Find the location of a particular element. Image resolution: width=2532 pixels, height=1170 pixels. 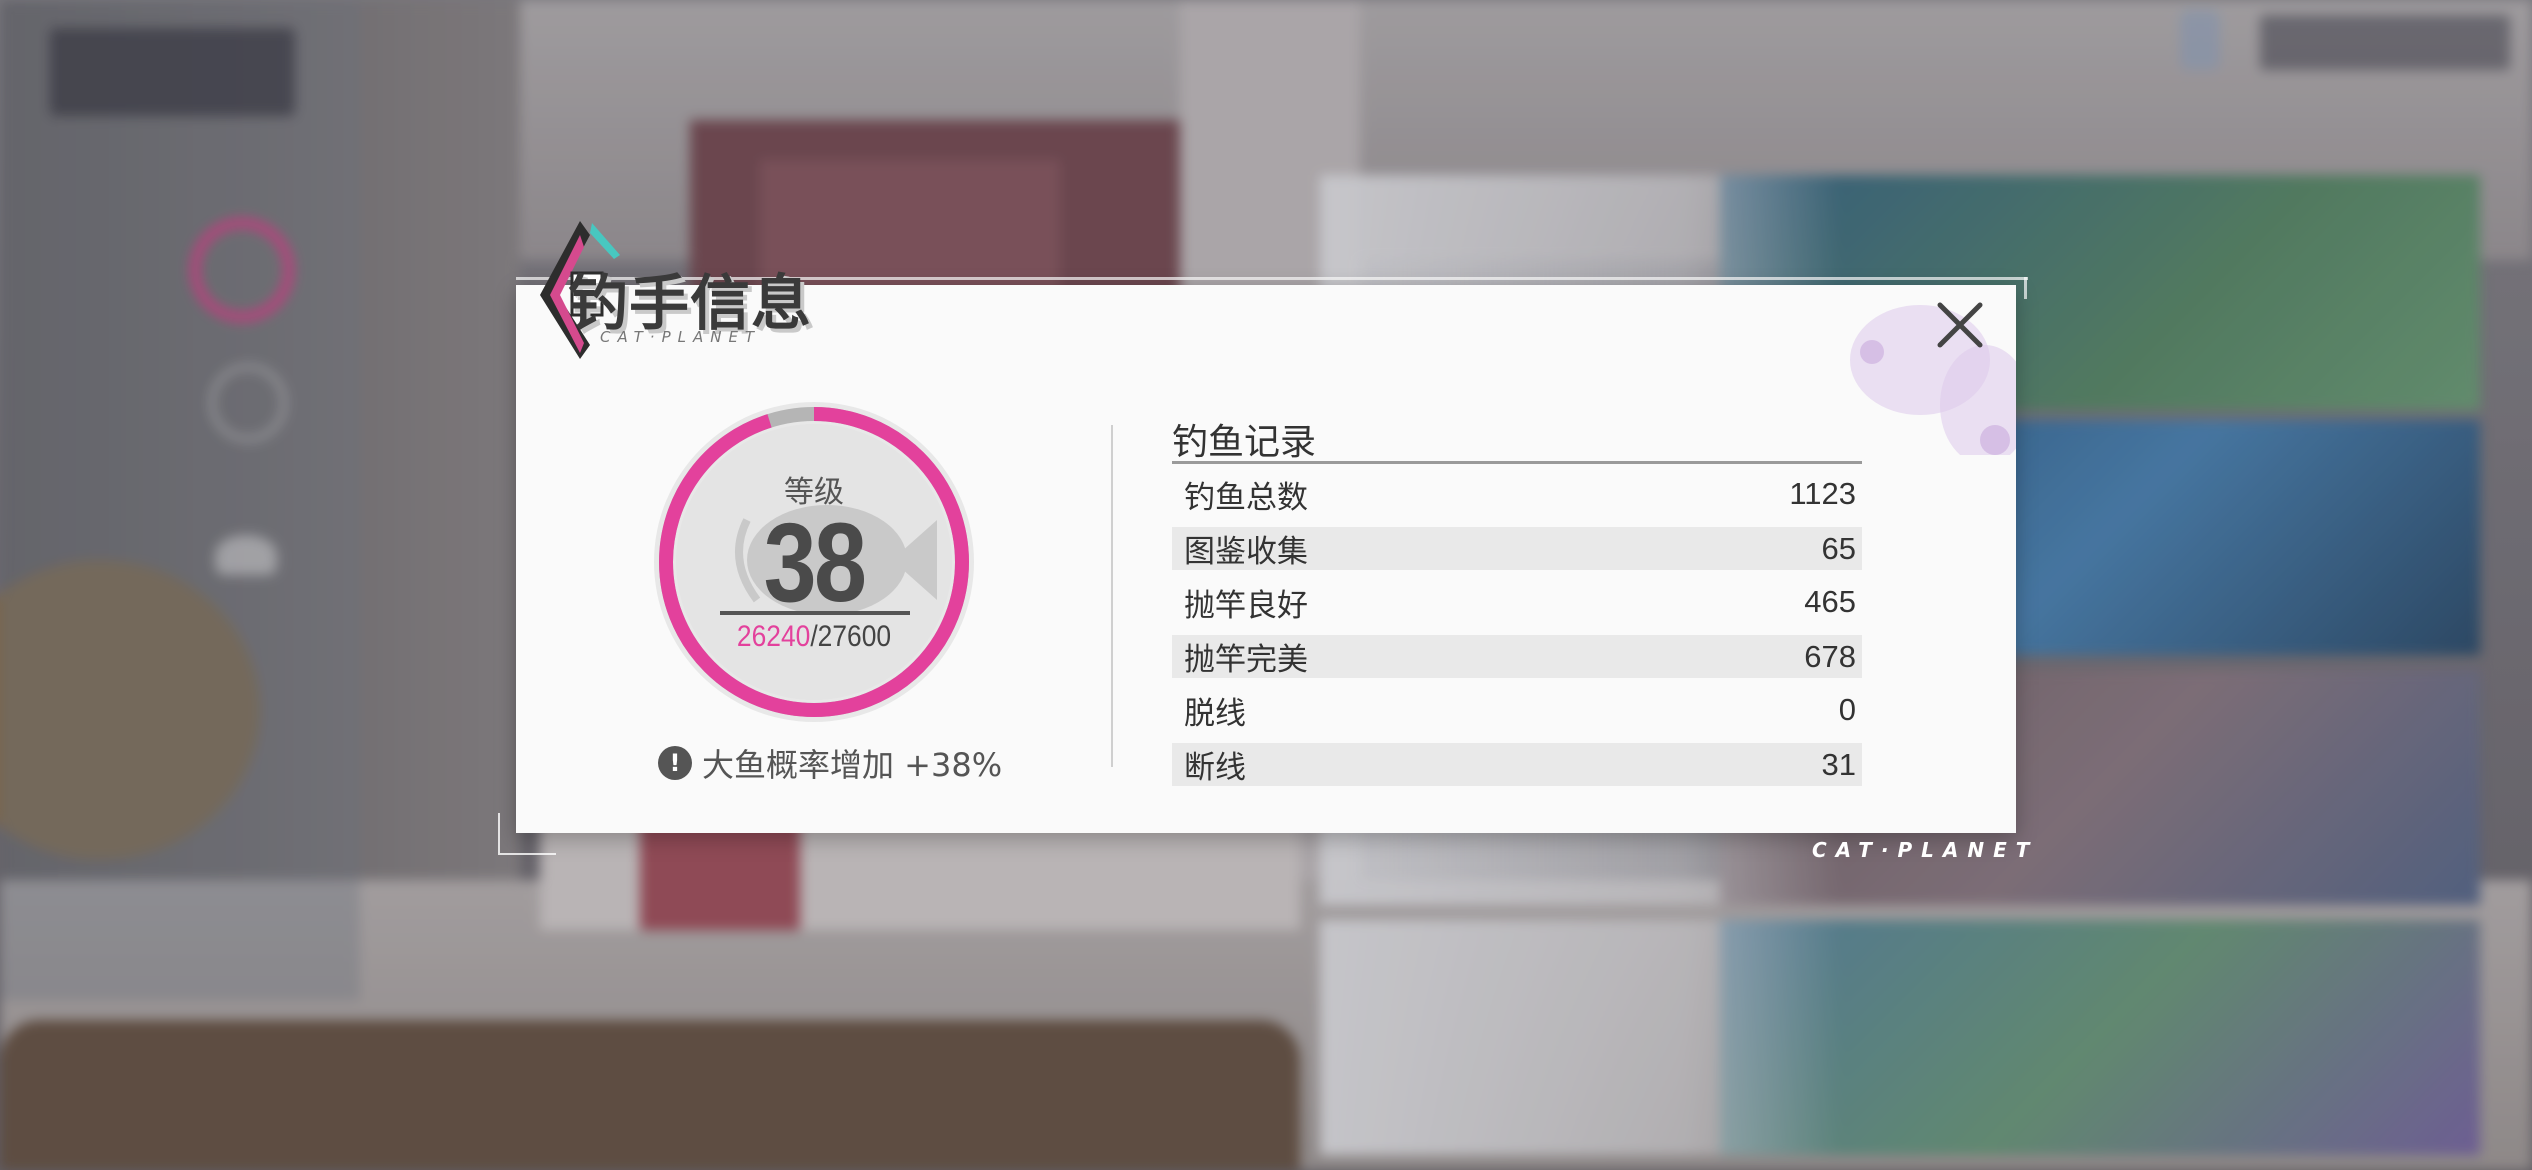

record-row: 钓鱼总数 1123 is located at coordinates (1517, 494).